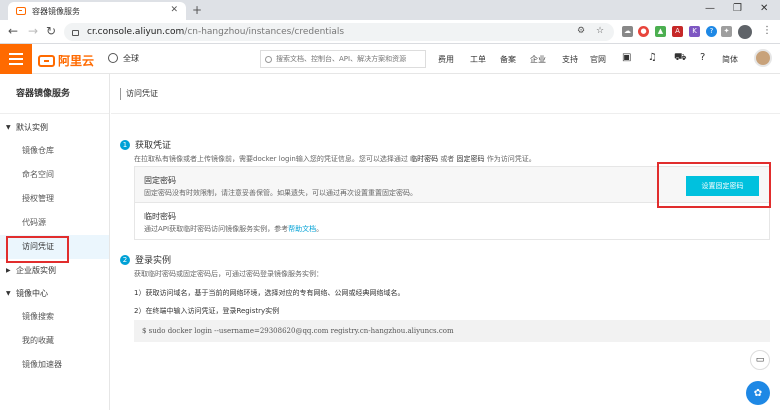  Describe the element at coordinates (264, 32) in the screenshot. I see `url-path: /cn-hangzhou/instances/credentials` at that location.